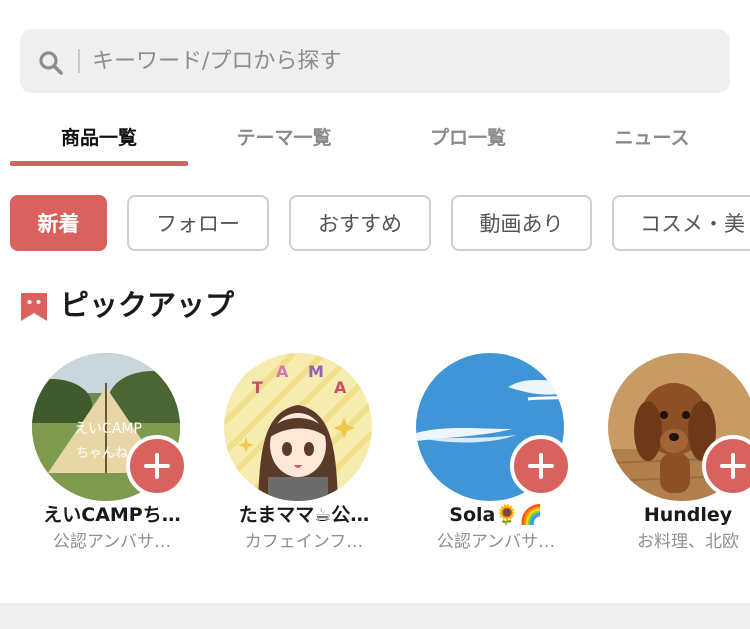  Describe the element at coordinates (198, 223) in the screenshot. I see `chip-follow: フォロー` at that location.